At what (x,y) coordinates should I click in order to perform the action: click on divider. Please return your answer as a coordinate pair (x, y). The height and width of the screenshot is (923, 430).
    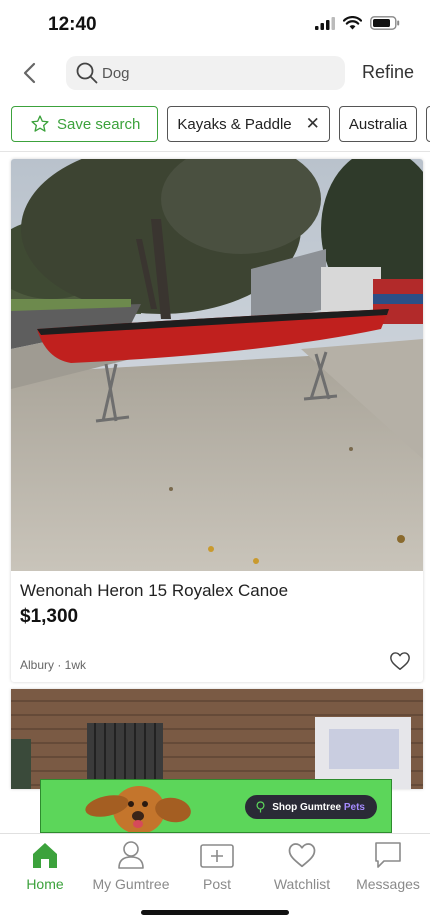
    Looking at the image, I should click on (215, 151).